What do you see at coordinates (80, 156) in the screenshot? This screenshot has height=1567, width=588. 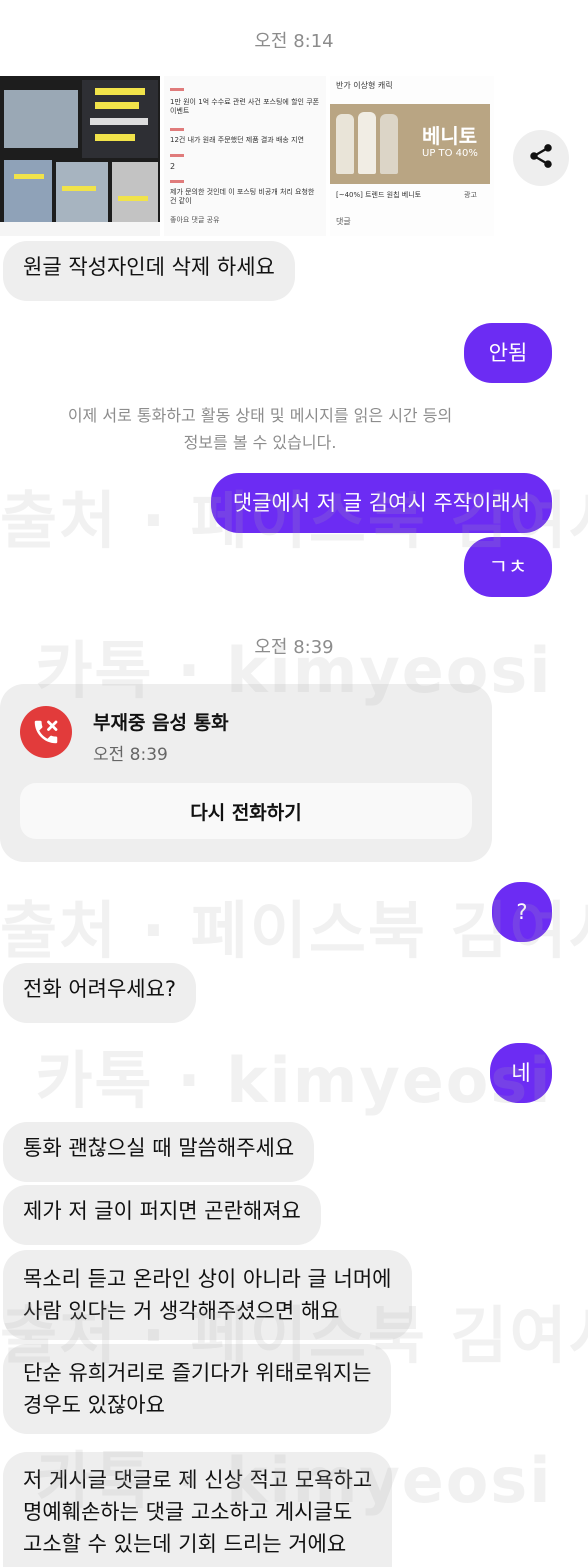 I see `attachment-image-chat-grid` at bounding box center [80, 156].